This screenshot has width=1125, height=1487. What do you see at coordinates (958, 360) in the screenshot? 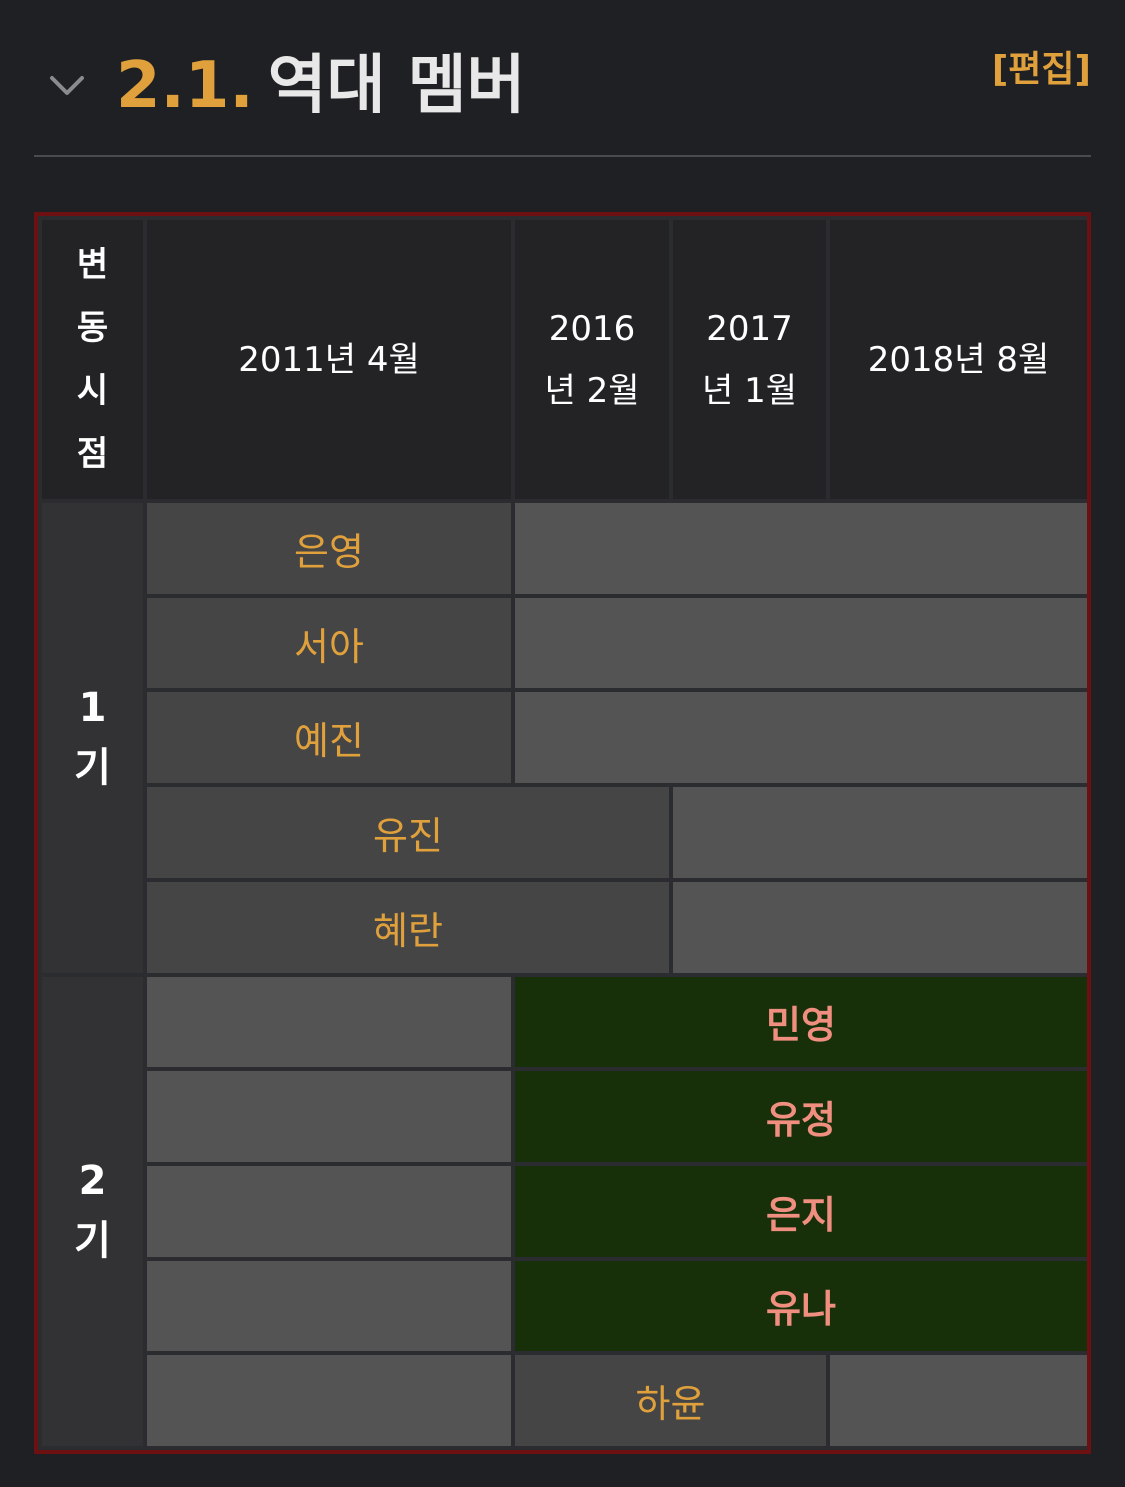
I see `header-2018-08: 2018년 8월` at bounding box center [958, 360].